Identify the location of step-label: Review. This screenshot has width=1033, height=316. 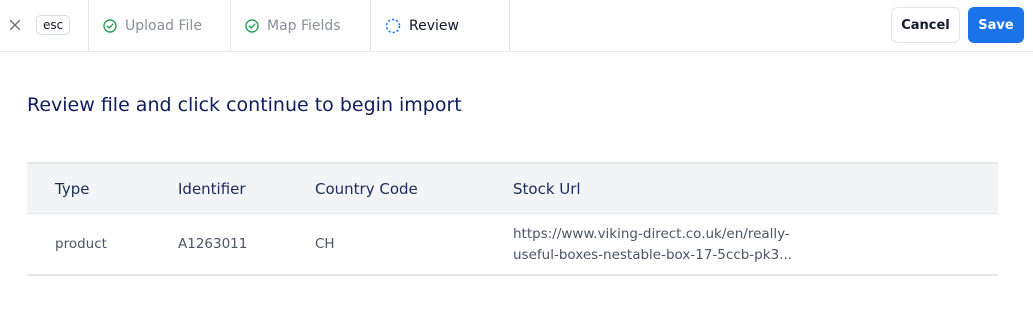
(434, 25).